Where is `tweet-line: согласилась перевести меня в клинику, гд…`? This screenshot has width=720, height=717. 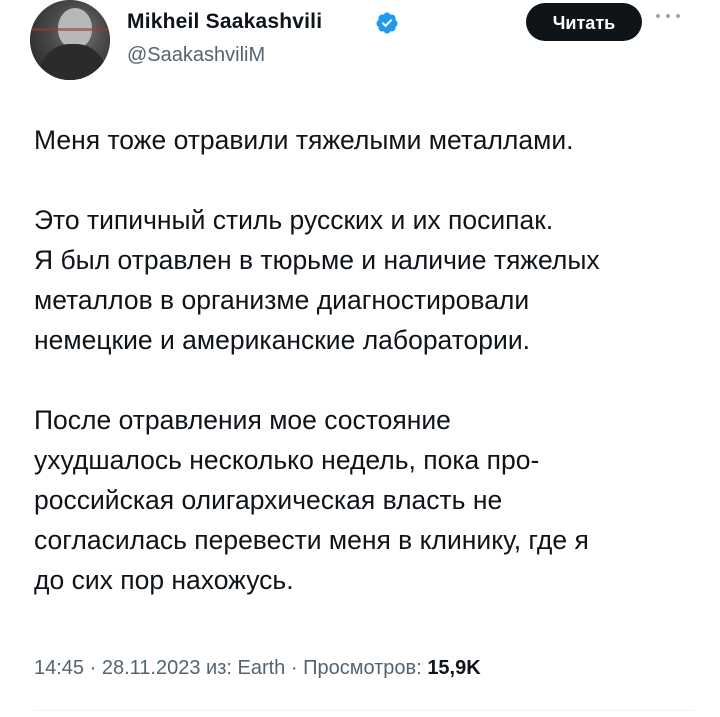 tweet-line: согласилась перевести меня в клинику, гд… is located at coordinates (311, 540).